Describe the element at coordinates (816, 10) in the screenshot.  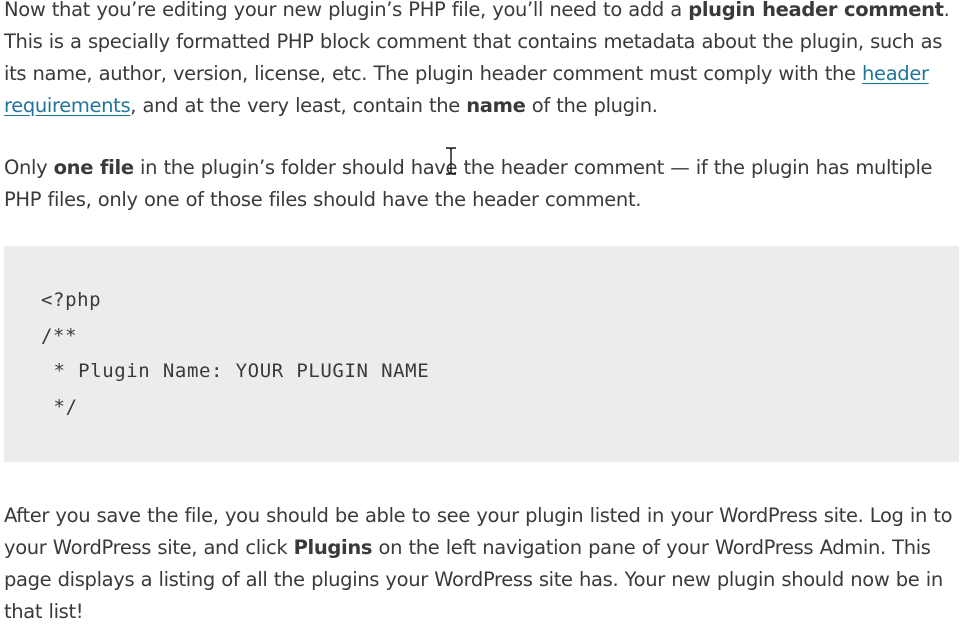
I see `plugin-header-comment-bold: plugin header comment` at that location.